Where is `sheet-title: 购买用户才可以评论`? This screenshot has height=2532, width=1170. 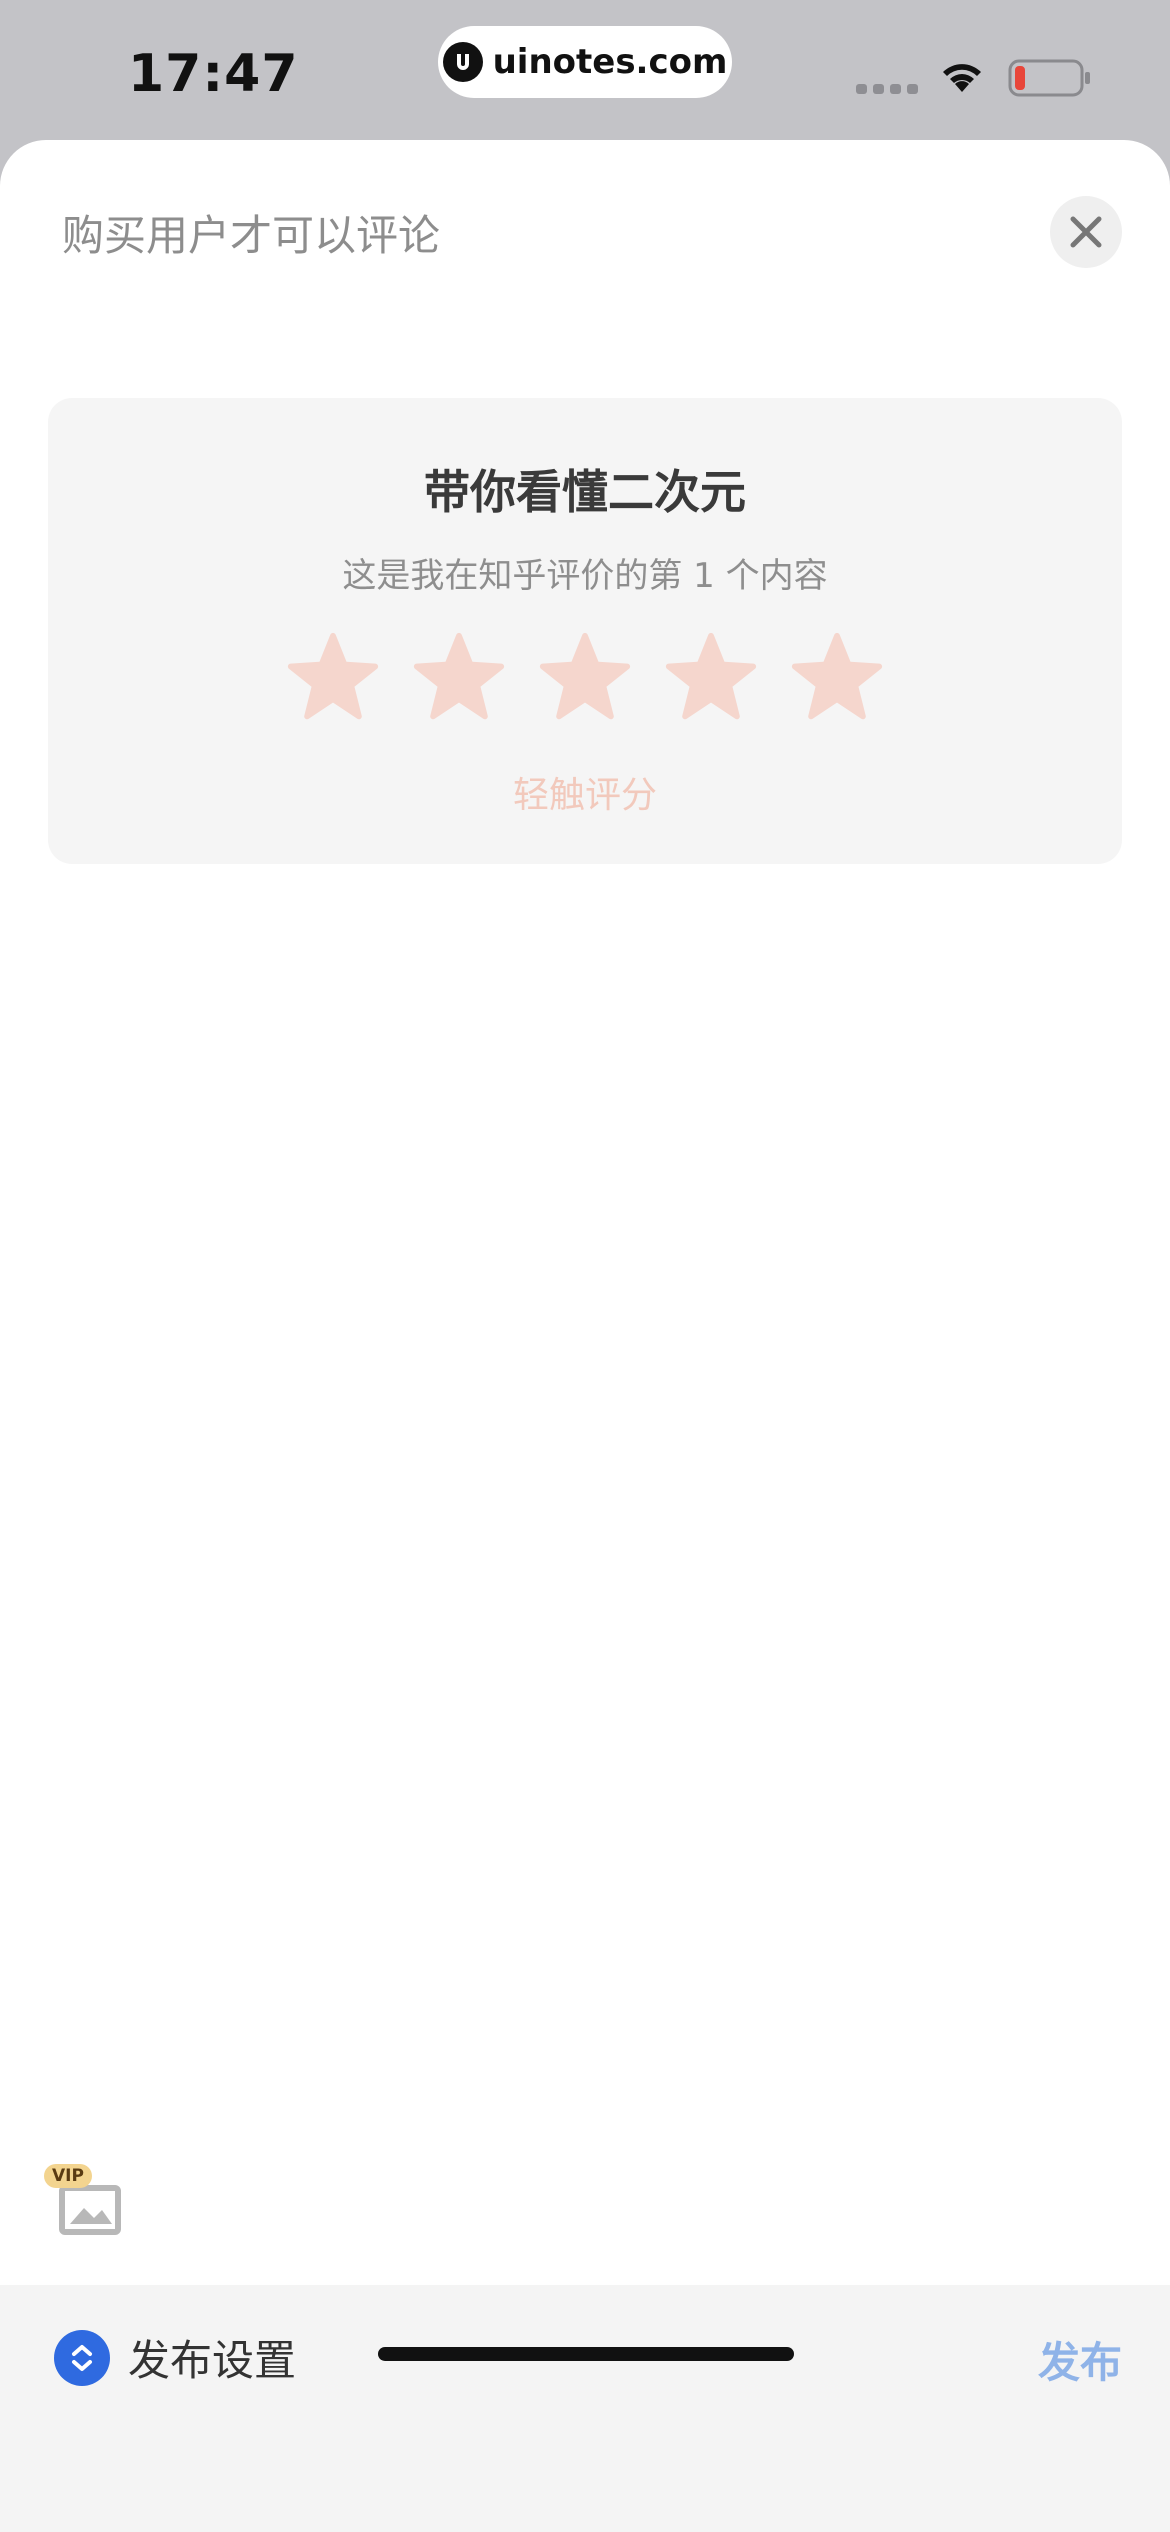 sheet-title: 购买用户才可以评论 is located at coordinates (251, 235).